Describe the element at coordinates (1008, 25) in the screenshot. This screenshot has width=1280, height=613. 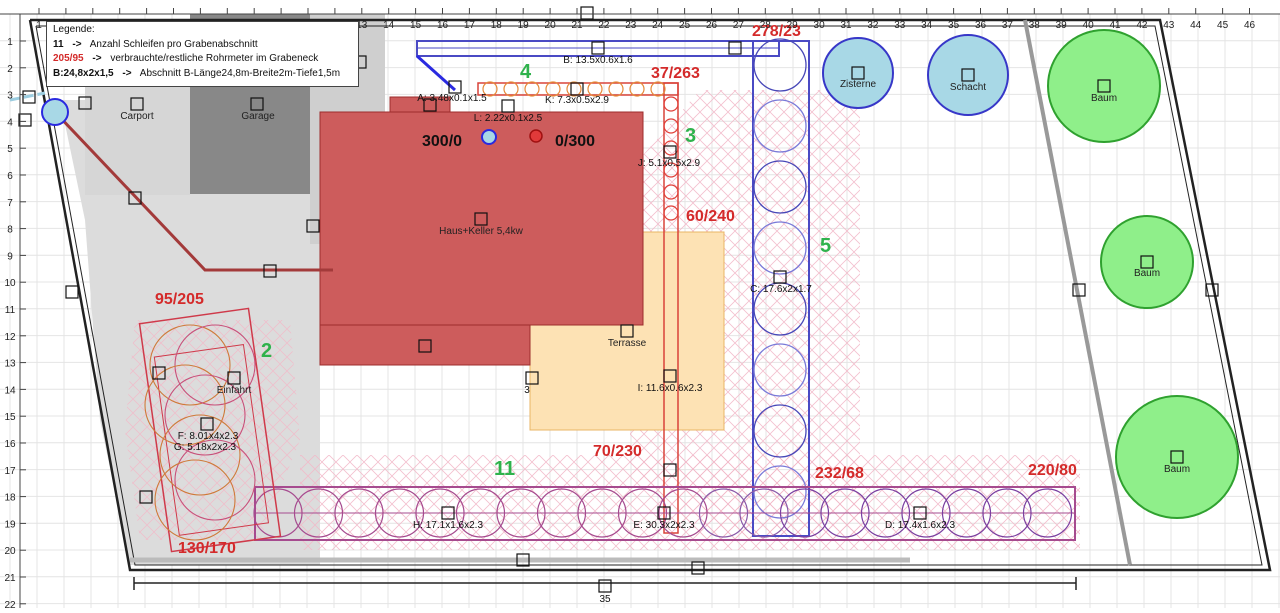
I see `ruler-top-label: 37` at that location.